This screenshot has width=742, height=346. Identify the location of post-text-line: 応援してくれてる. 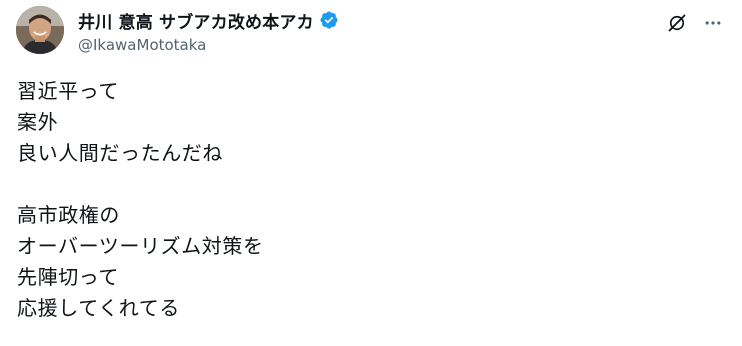
(98, 308).